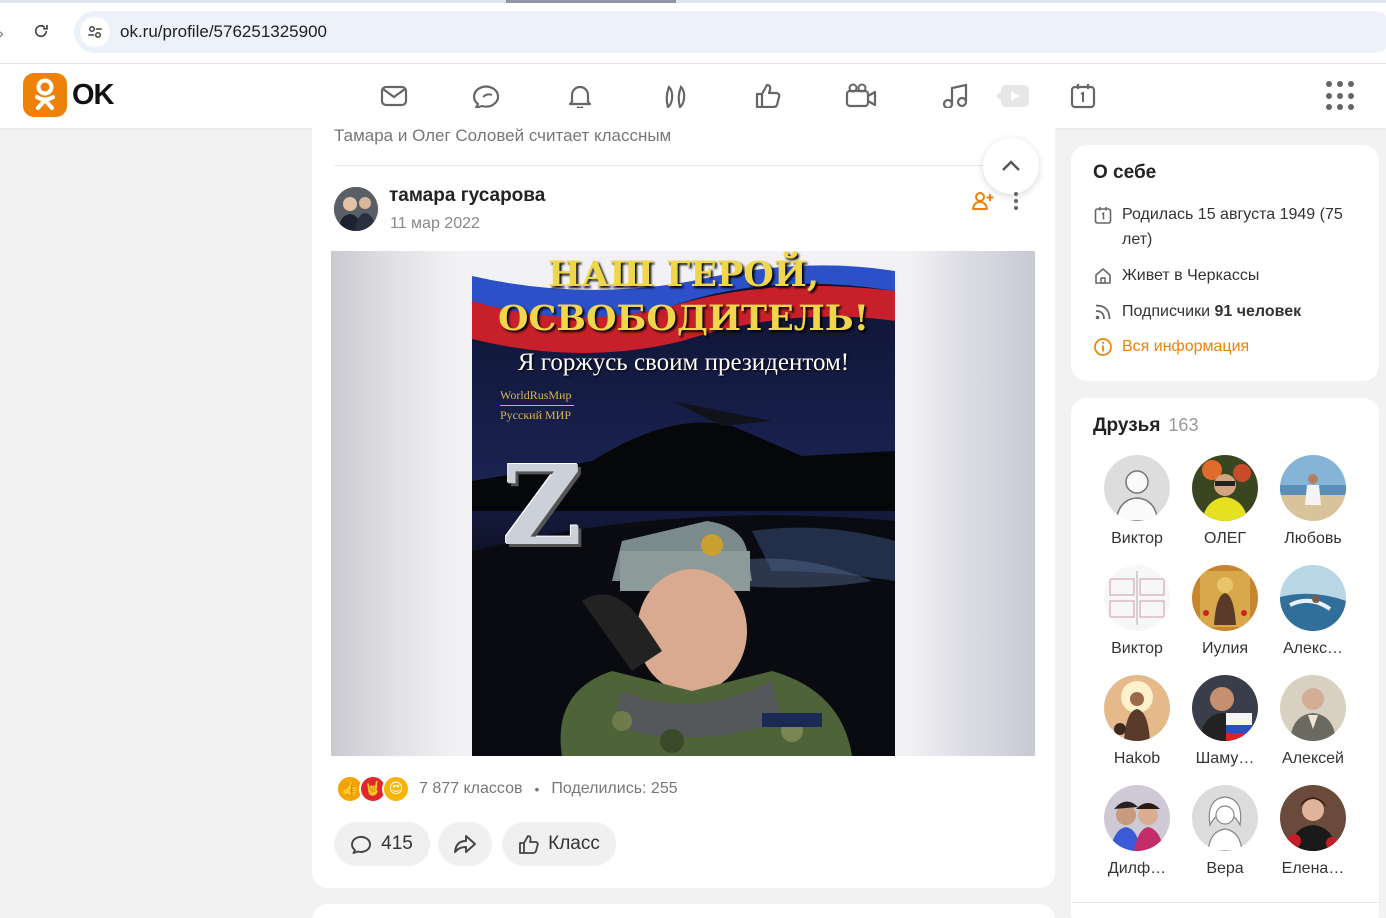 This screenshot has height=918, width=1386. I want to click on apps-grid-icon, so click(1341, 96).